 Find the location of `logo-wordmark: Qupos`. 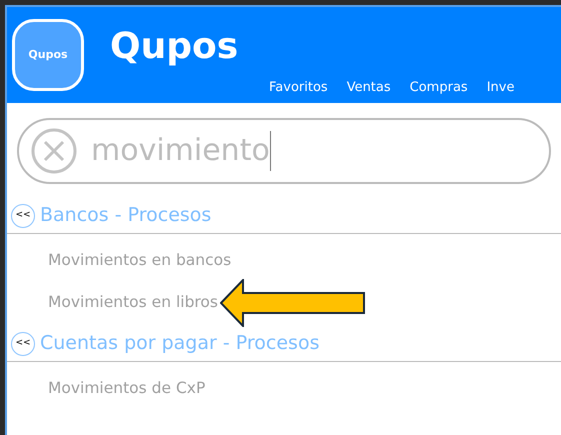

logo-wordmark: Qupos is located at coordinates (174, 47).